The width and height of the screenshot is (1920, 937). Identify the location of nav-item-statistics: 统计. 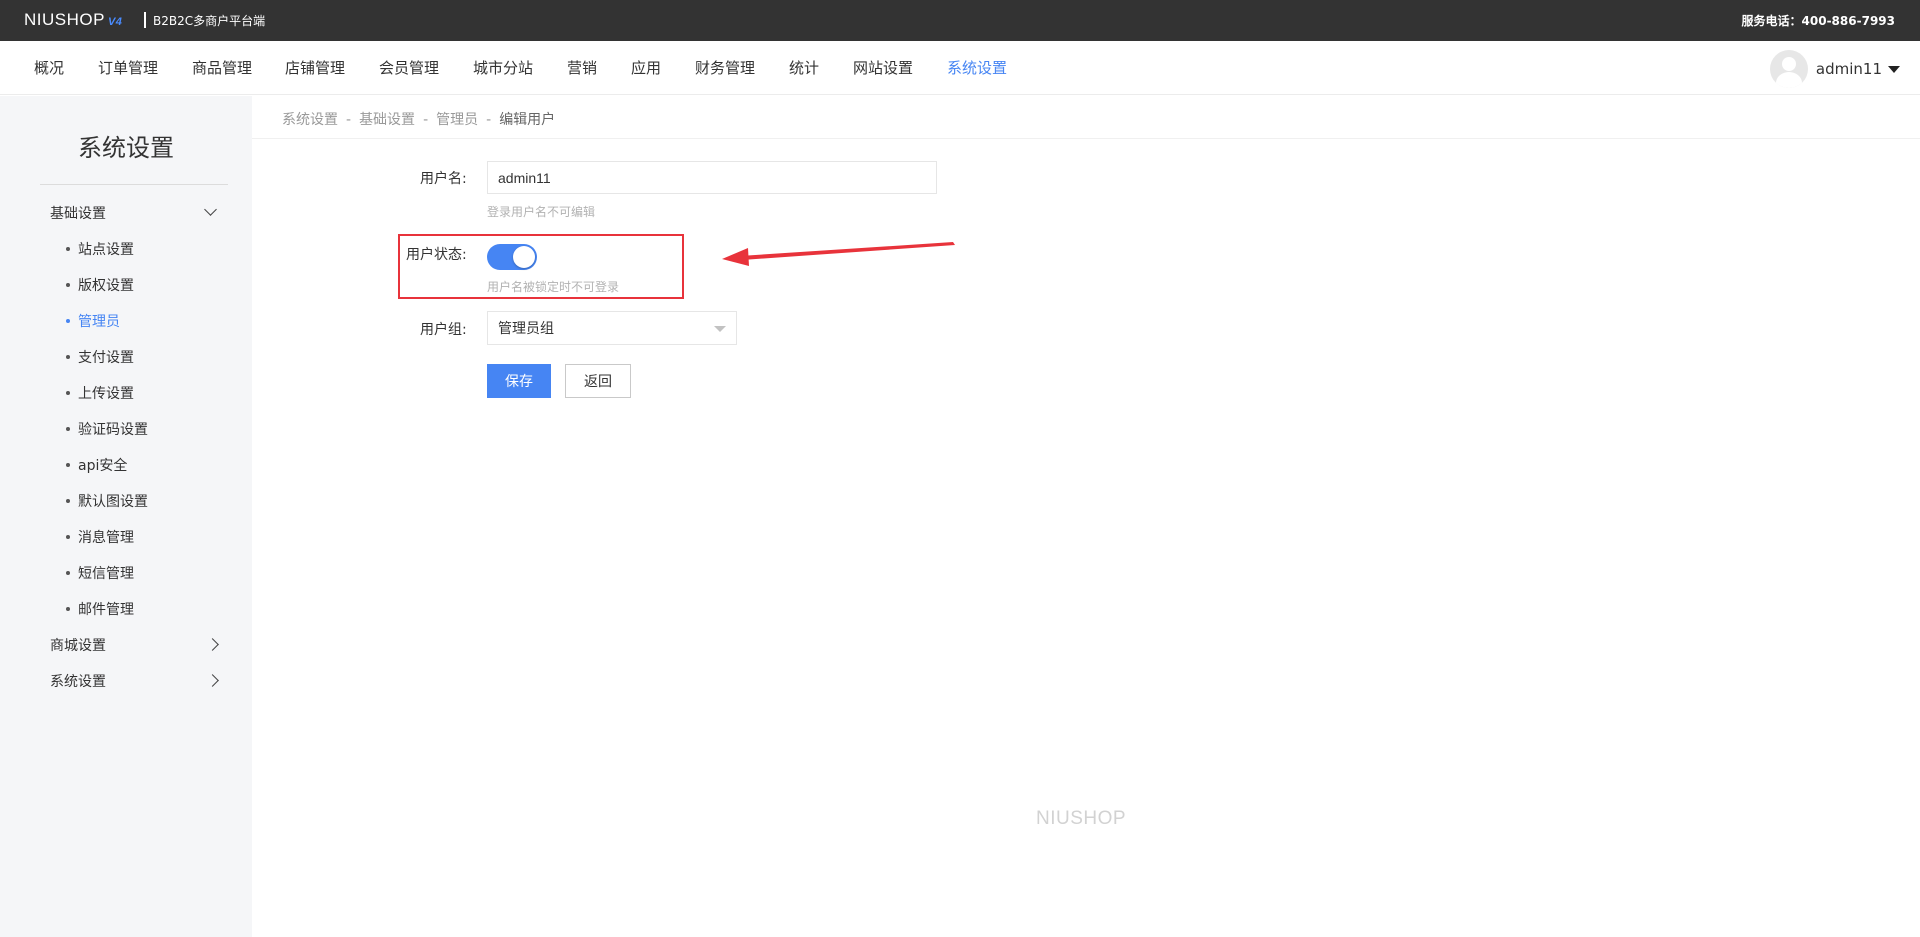
(804, 67).